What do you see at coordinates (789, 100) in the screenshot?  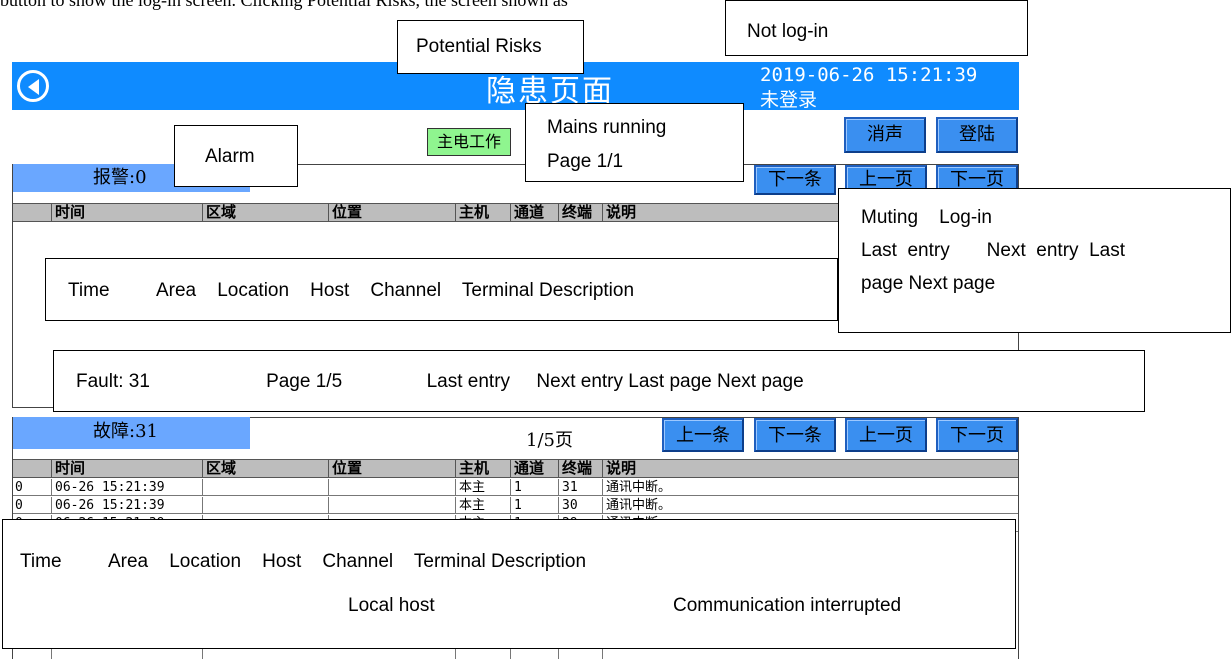 I see `login-status: 未登录` at bounding box center [789, 100].